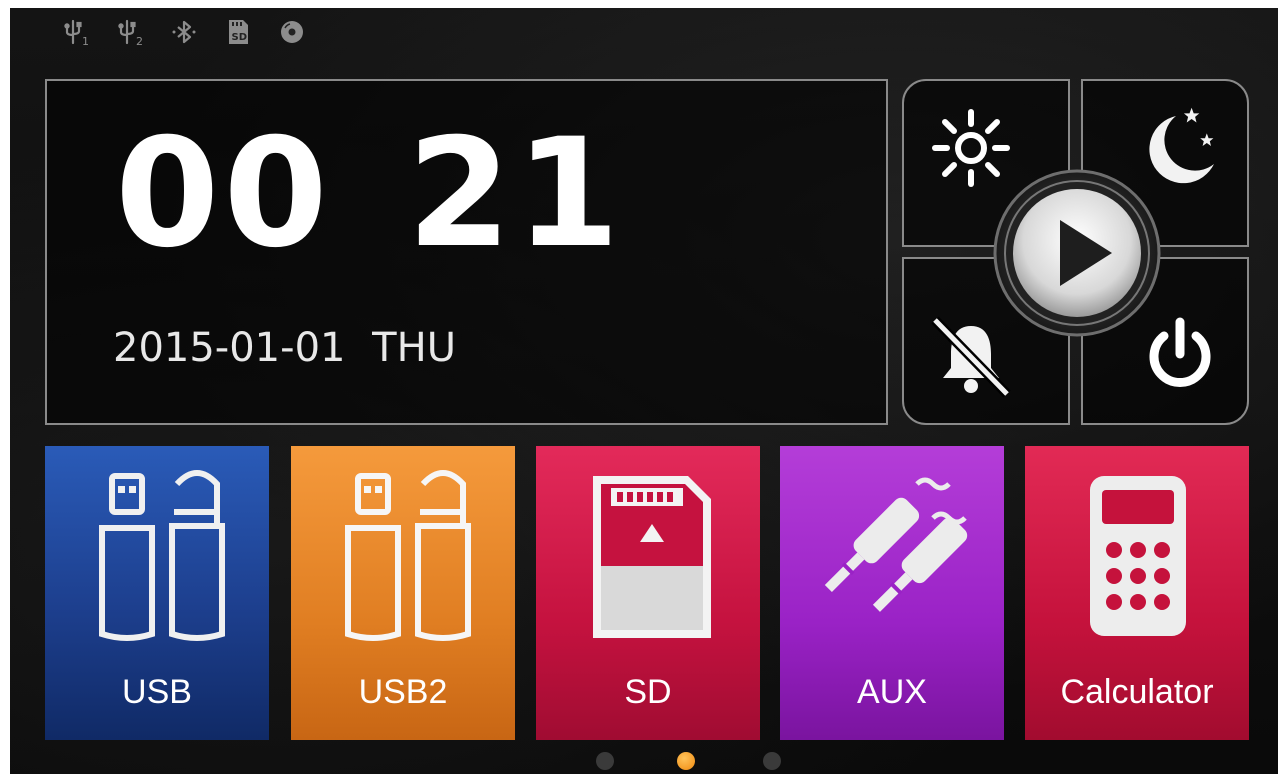  Describe the element at coordinates (157, 692) in the screenshot. I see `usb-label: USB` at that location.